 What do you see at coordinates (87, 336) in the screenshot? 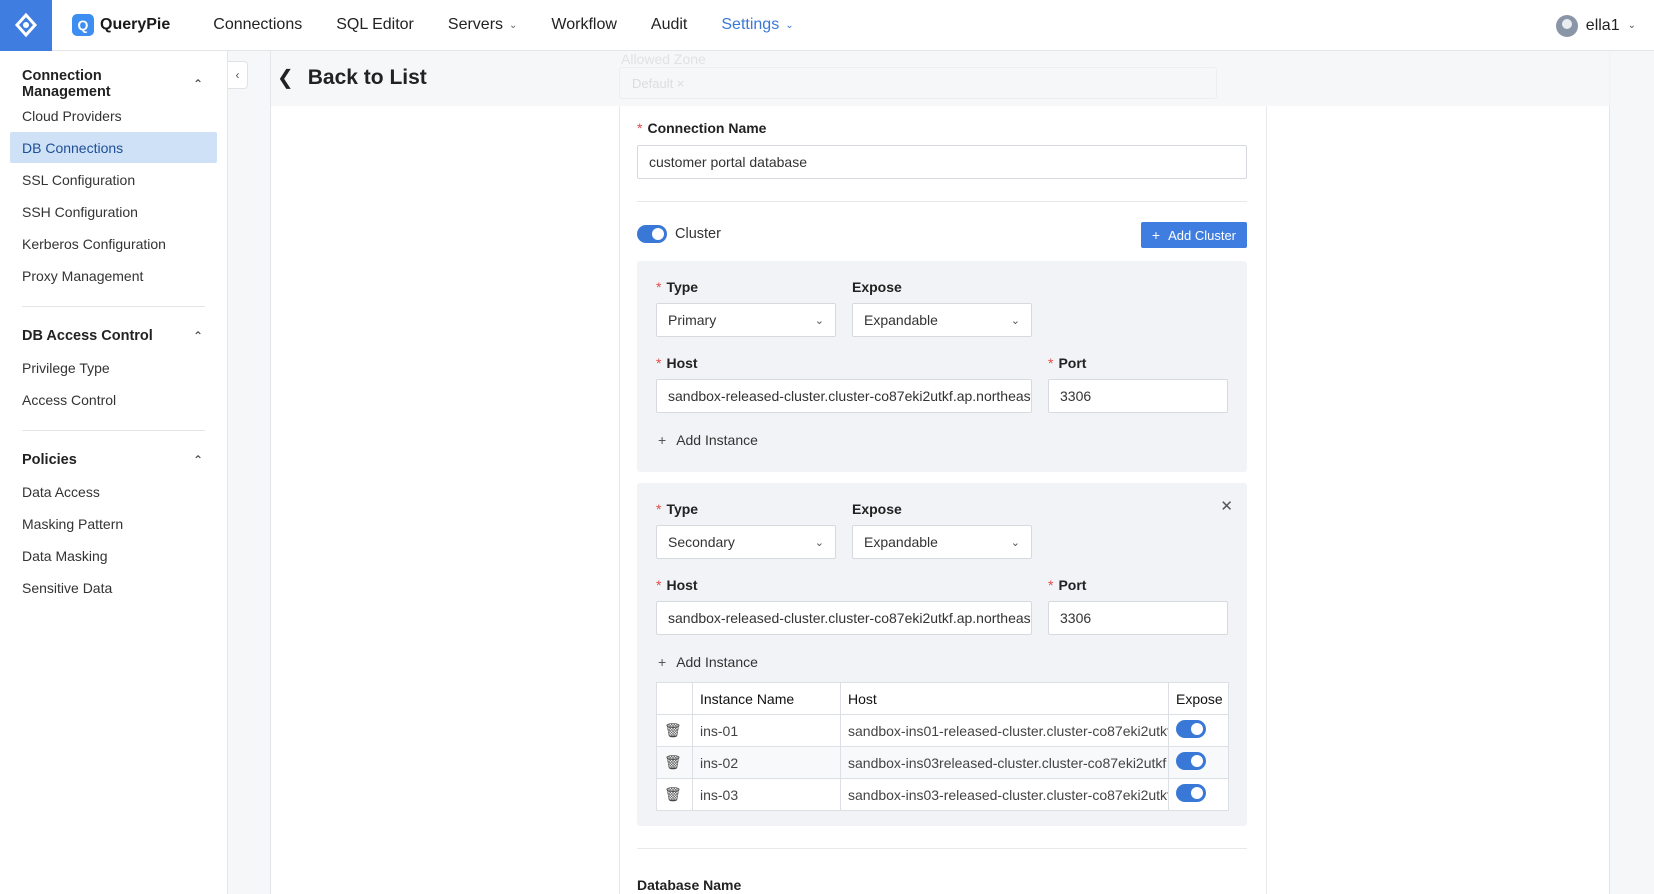
I see `sidebar-group-title: DB Access Control` at bounding box center [87, 336].